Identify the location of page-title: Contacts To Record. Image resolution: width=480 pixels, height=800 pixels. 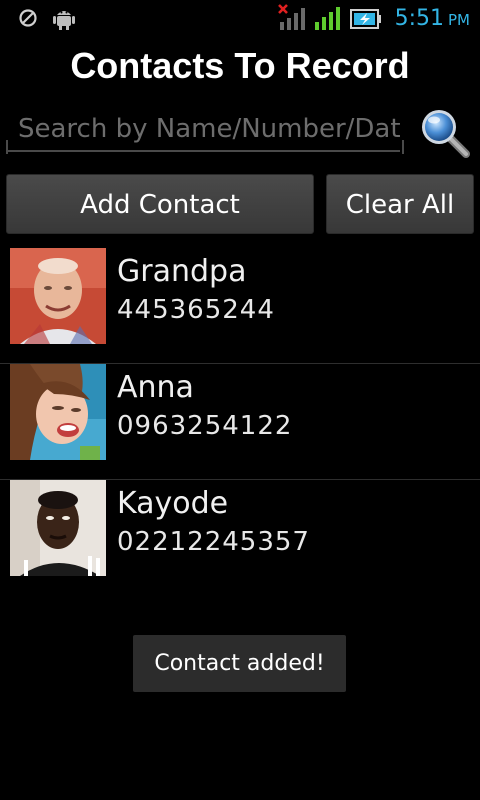
(240, 65).